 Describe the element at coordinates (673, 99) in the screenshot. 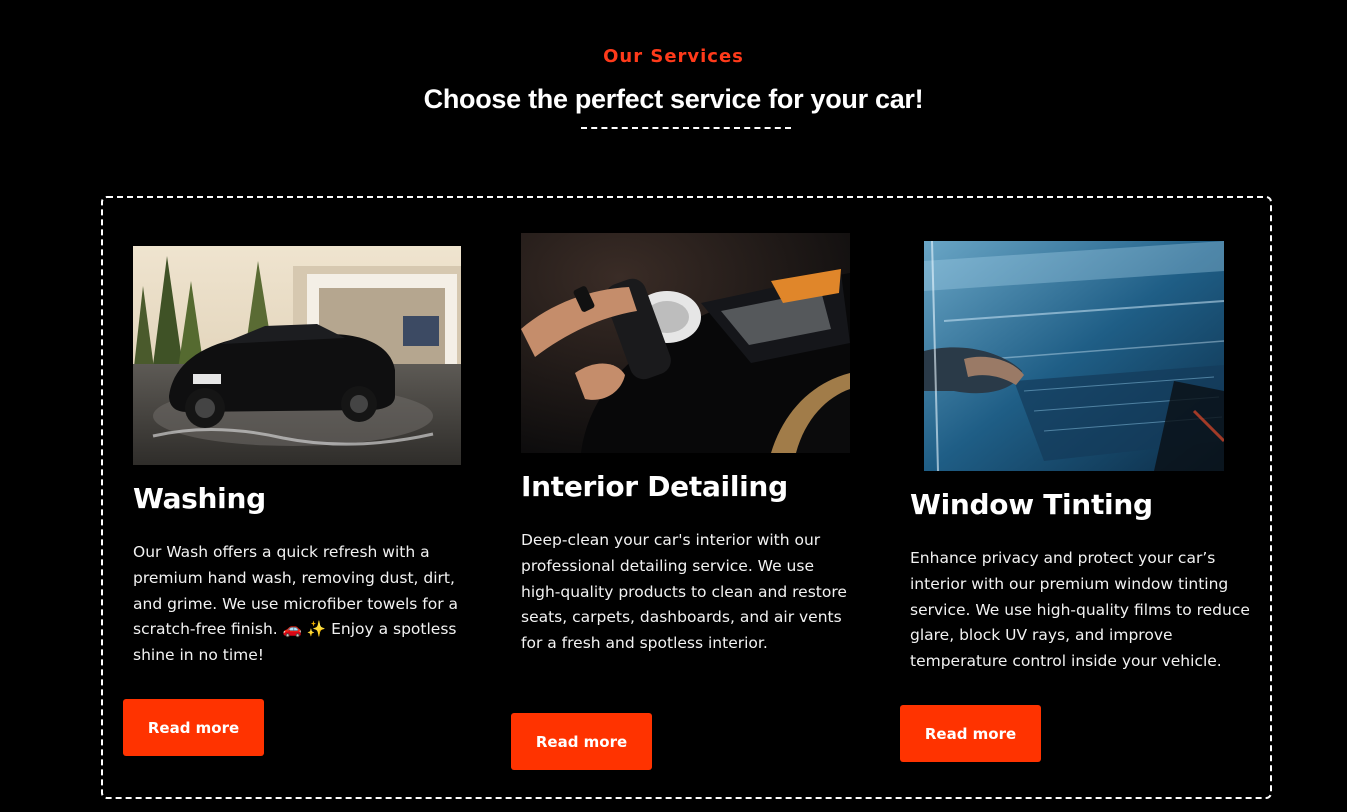

I see `section-headline: Choose the perfect service for your car!` at that location.